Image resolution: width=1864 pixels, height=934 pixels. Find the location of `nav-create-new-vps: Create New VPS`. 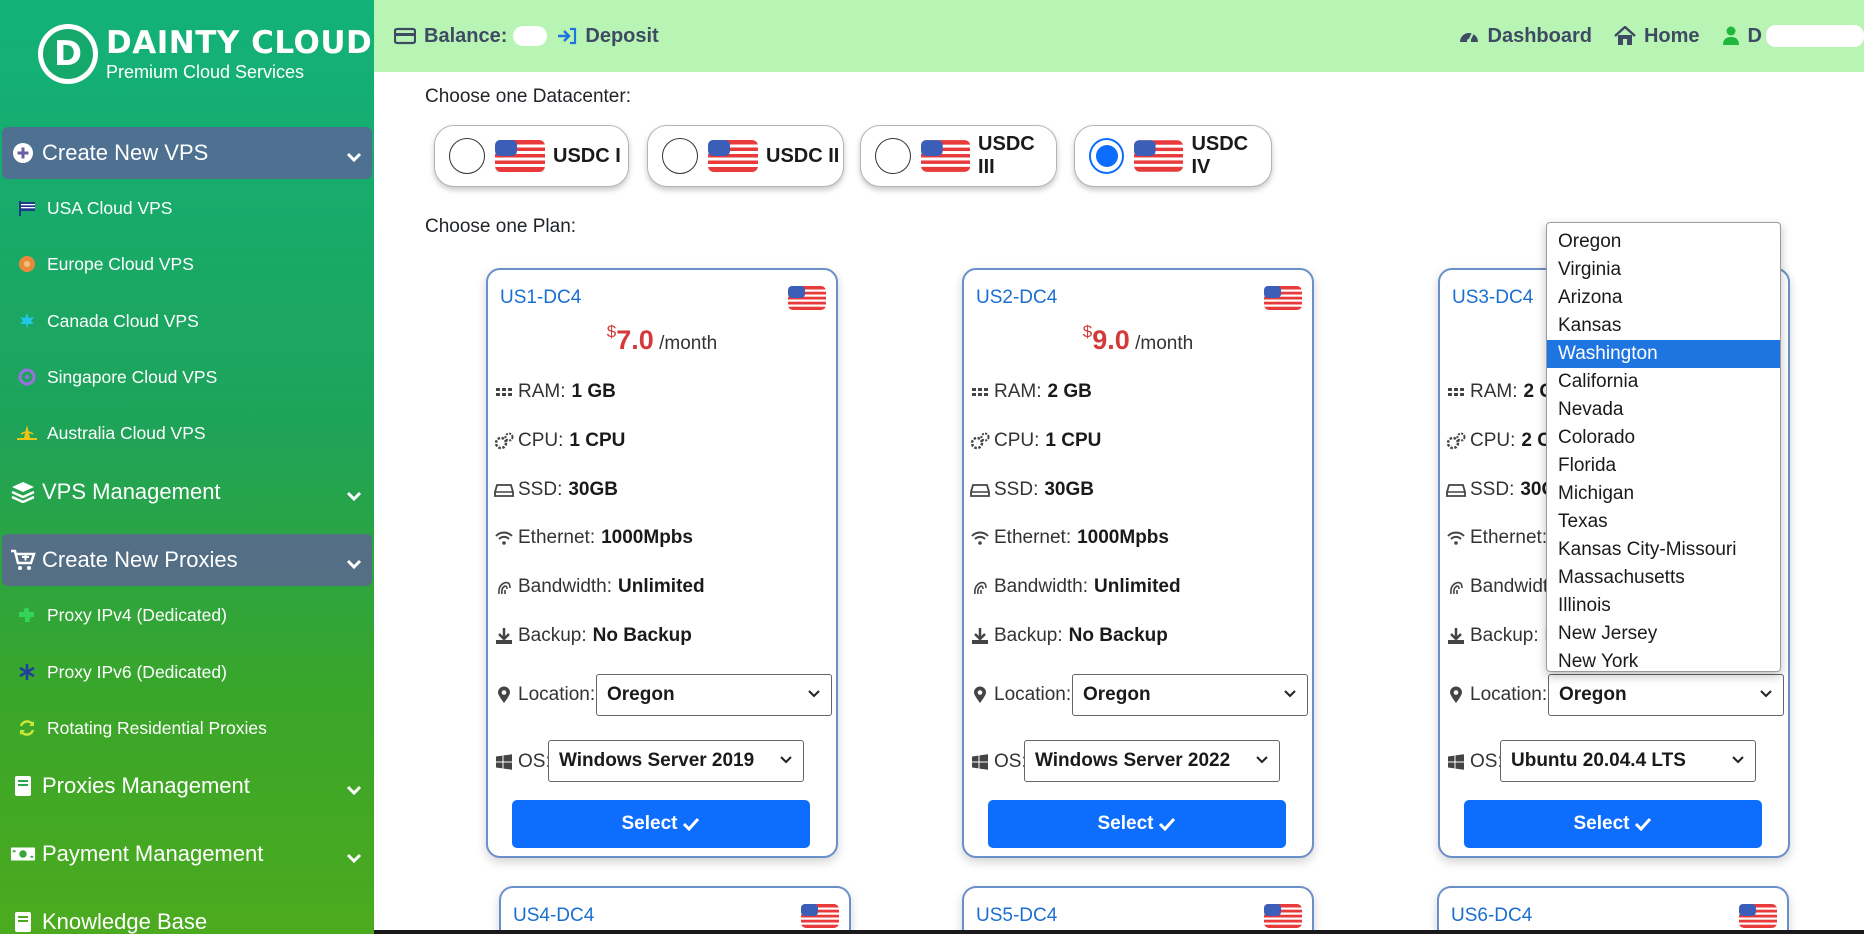

nav-create-new-vps: Create New VPS is located at coordinates (187, 153).